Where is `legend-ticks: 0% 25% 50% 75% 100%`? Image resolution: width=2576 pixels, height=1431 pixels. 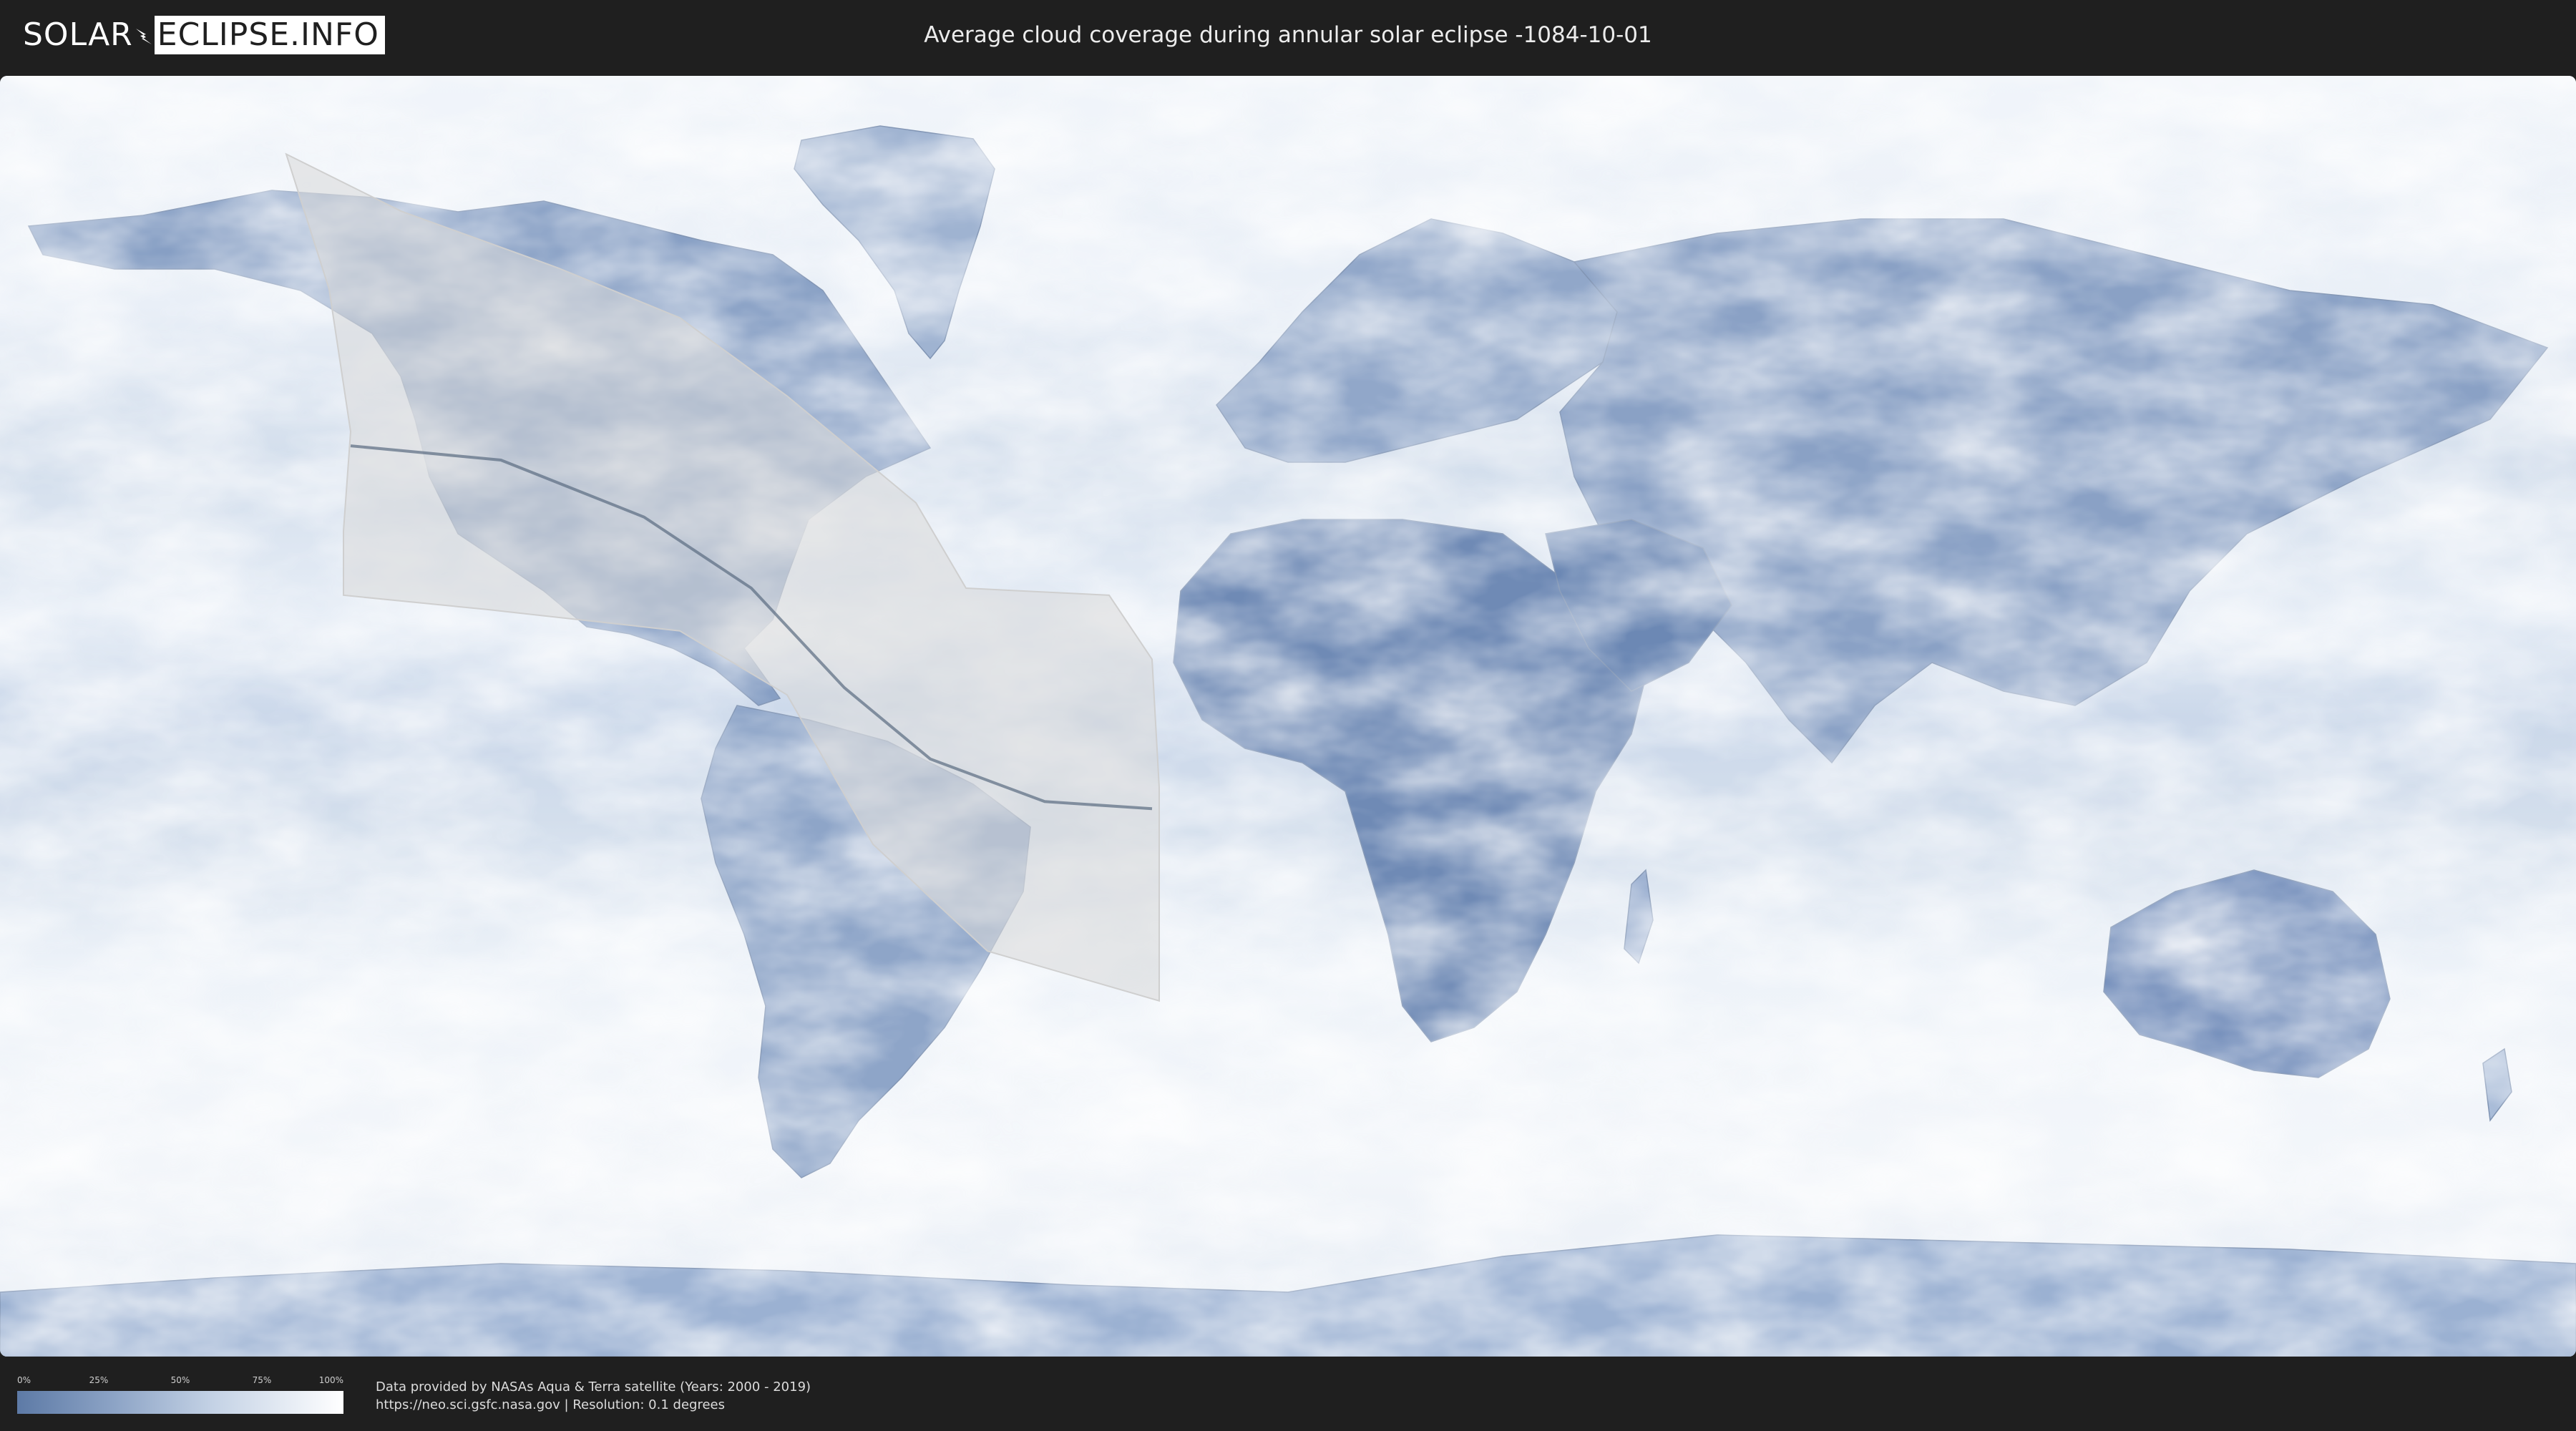
legend-ticks: 0% 25% 50% 75% 100% is located at coordinates (180, 1382).